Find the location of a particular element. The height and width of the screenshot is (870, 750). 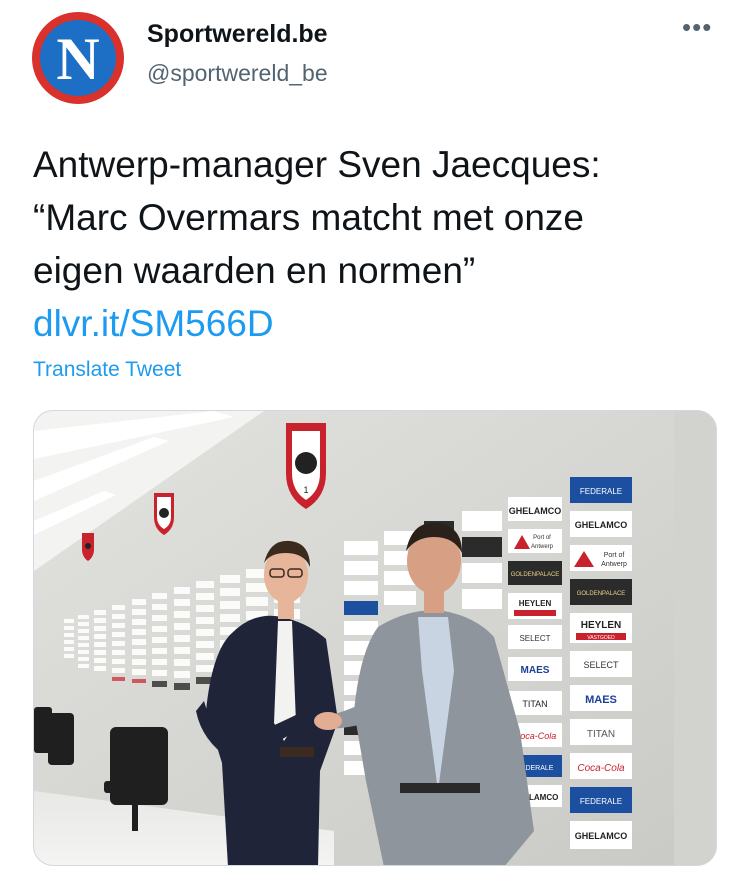

tweet-link: dlvr.it/SM566D is located at coordinates (153, 323).